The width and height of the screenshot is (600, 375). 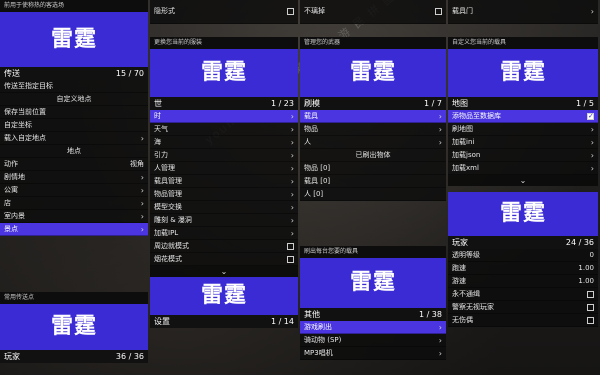 I want to click on menu-item: 传送至指定目标, so click(x=74, y=86).